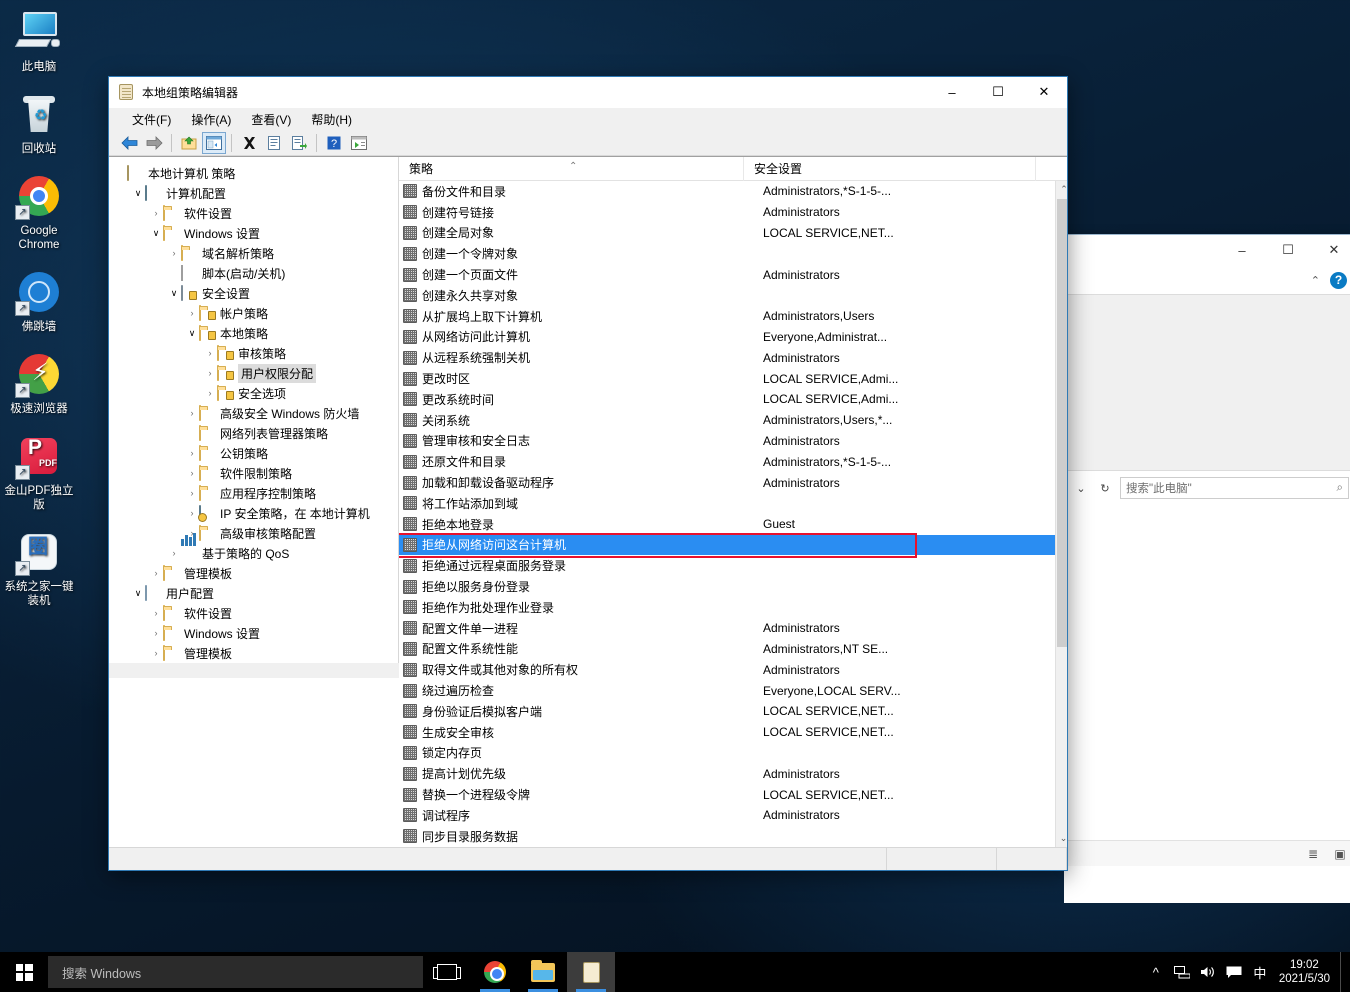  What do you see at coordinates (727, 753) in the screenshot?
I see `table-row: 锁定内存页` at bounding box center [727, 753].